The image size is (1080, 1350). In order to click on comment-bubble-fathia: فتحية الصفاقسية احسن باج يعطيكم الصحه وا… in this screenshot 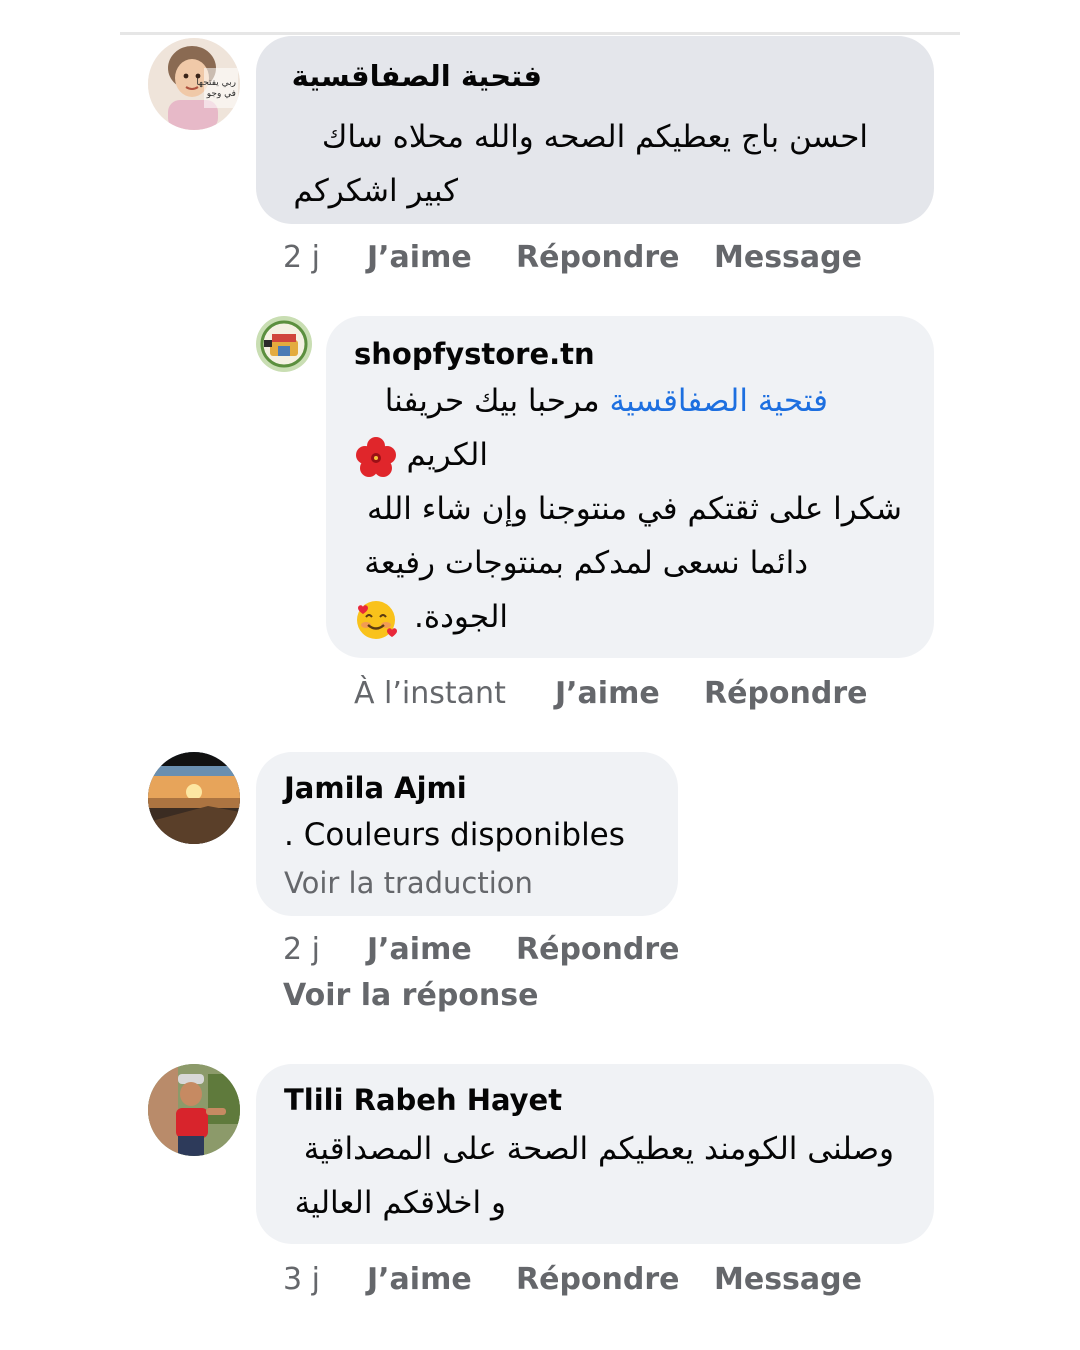, I will do `click(595, 130)`.